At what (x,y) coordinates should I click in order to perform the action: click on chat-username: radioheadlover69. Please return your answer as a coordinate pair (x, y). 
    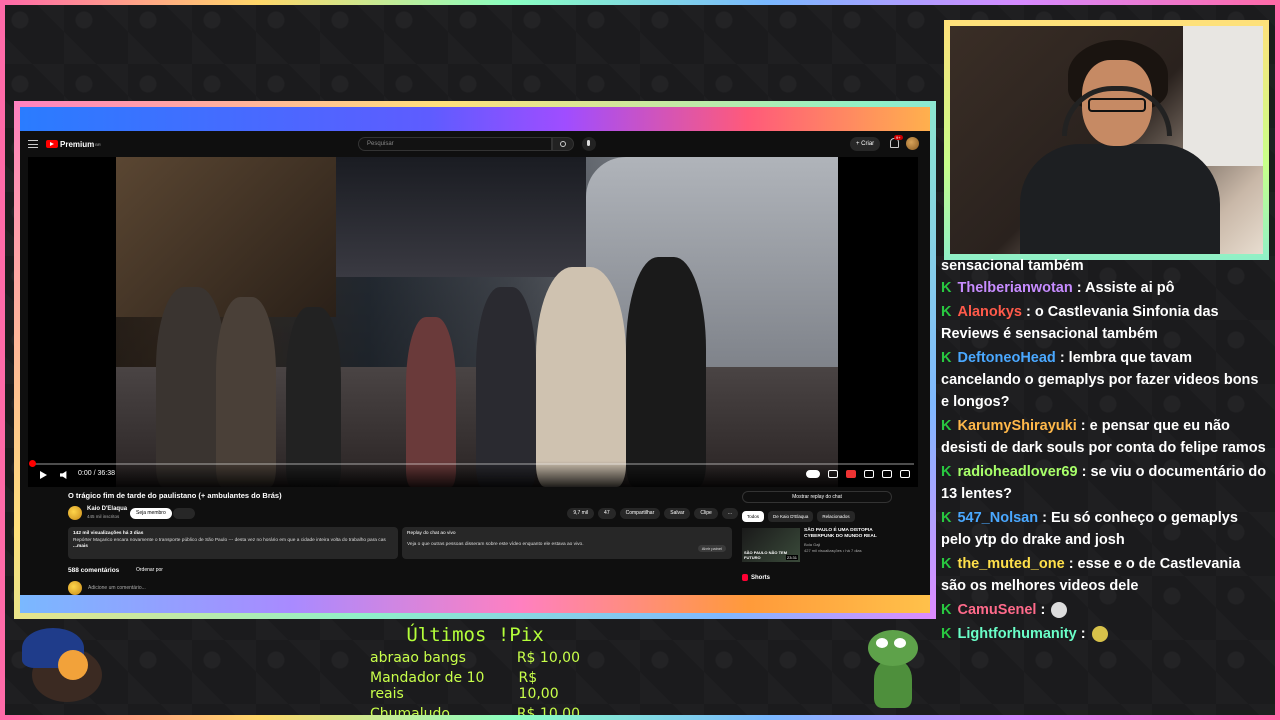
    Looking at the image, I should click on (1017, 472).